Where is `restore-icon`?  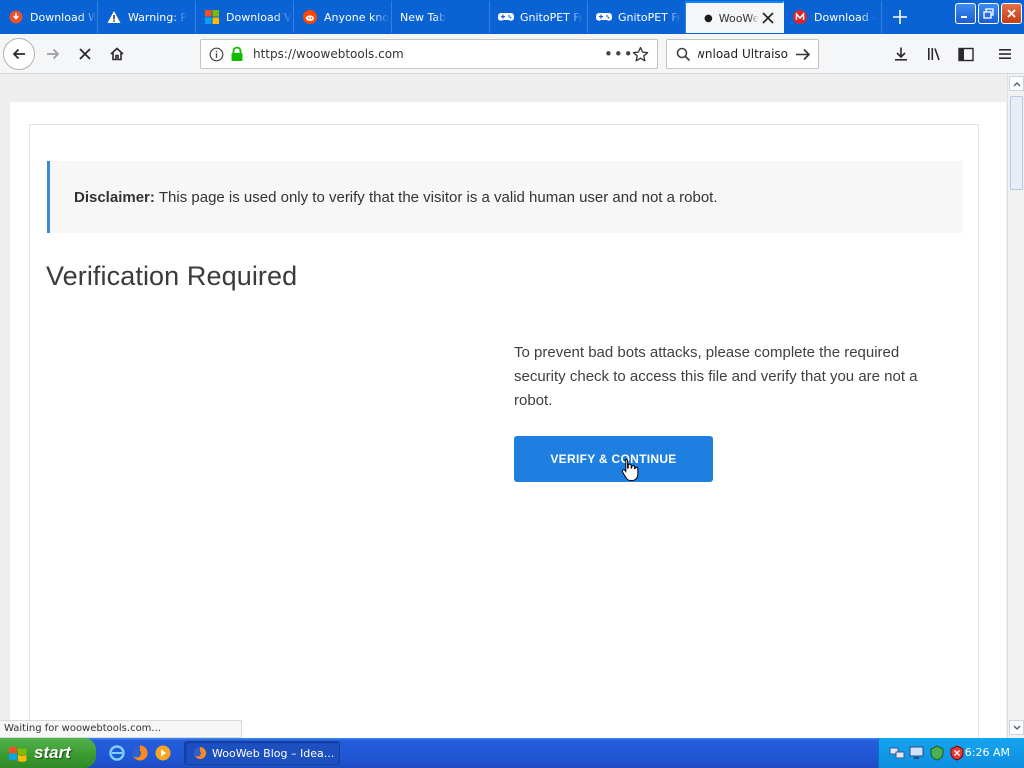
restore-icon is located at coordinates (988, 13).